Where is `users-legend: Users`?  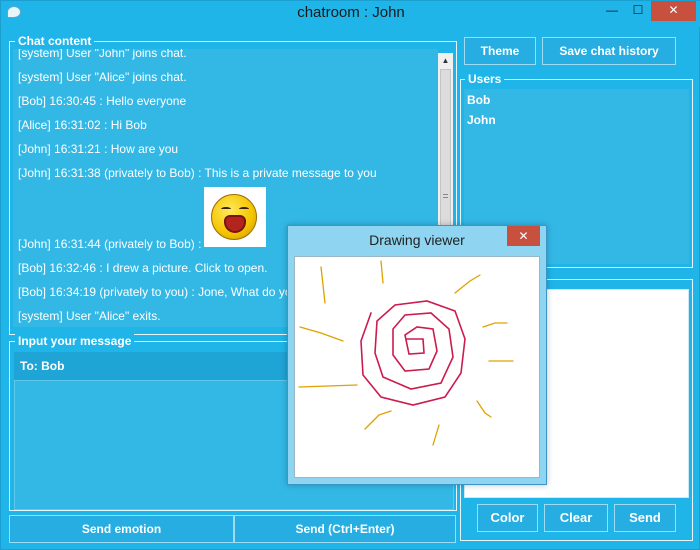 users-legend: Users is located at coordinates (485, 79).